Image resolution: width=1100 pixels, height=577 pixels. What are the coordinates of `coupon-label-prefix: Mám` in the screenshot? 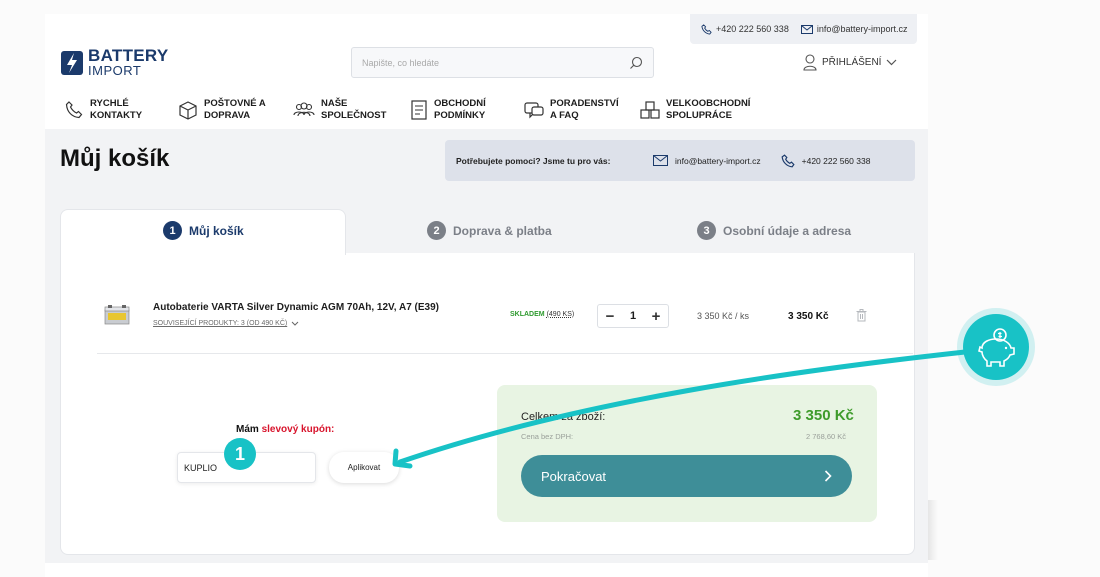 It's located at (247, 429).